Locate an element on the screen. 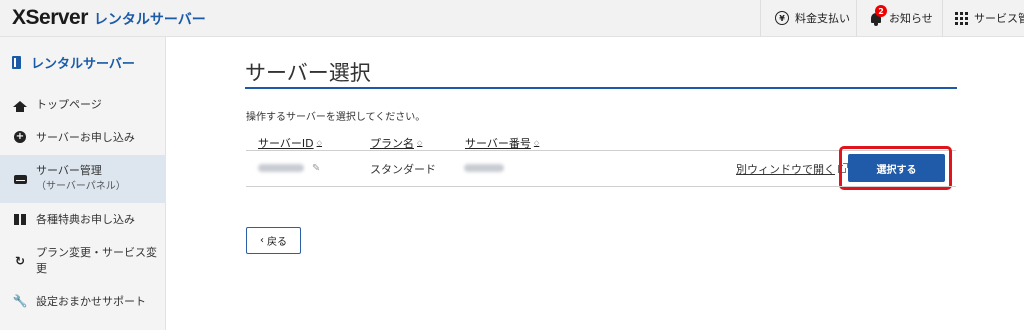 The image size is (1024, 330). sidebar-title-label: レンタルサーバー is located at coordinates (83, 64).